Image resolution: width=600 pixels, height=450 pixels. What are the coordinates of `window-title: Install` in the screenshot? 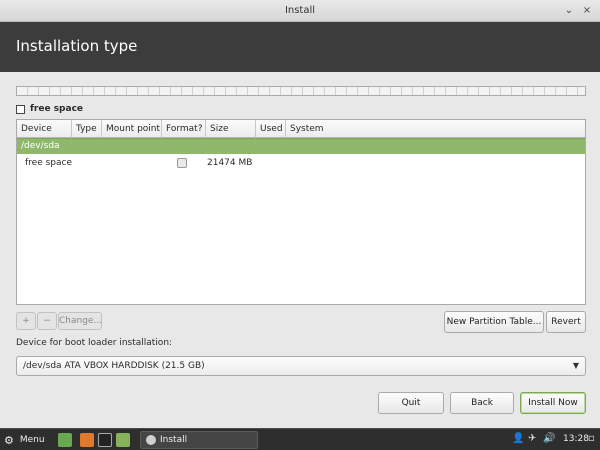 It's located at (300, 10).